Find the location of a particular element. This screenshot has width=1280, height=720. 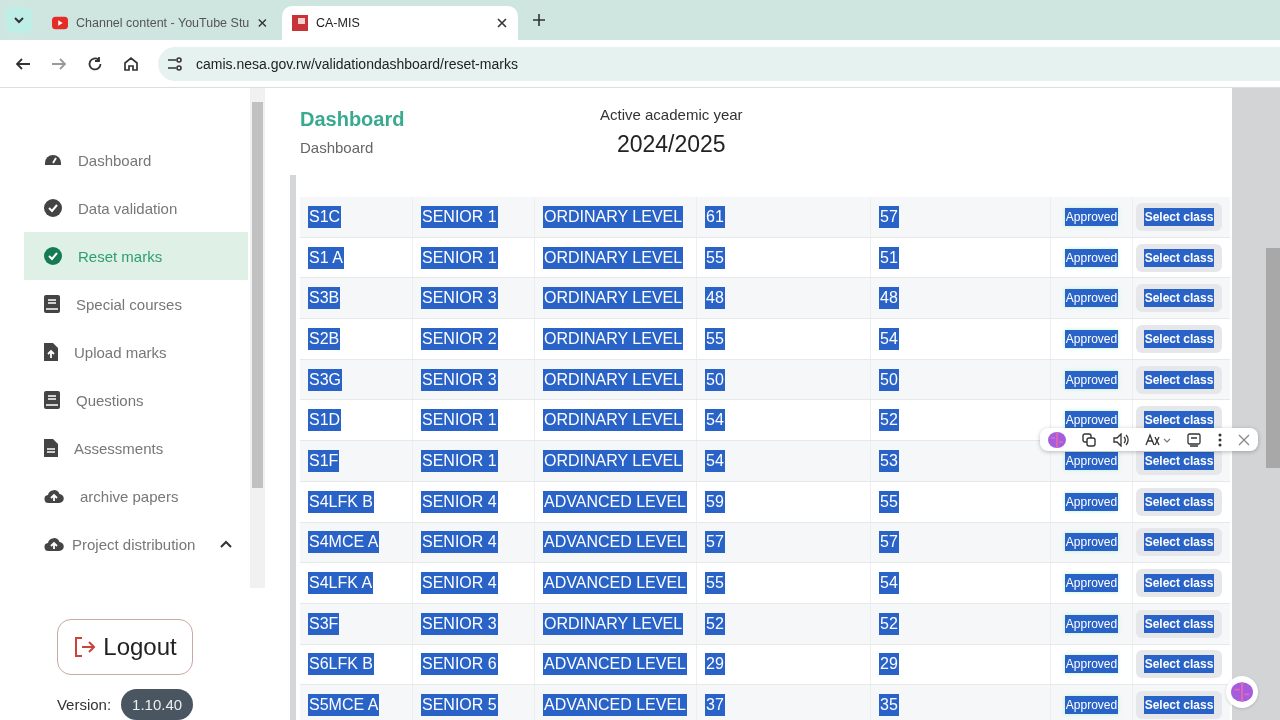

sidebar-item: Special courses is located at coordinates (136, 304).